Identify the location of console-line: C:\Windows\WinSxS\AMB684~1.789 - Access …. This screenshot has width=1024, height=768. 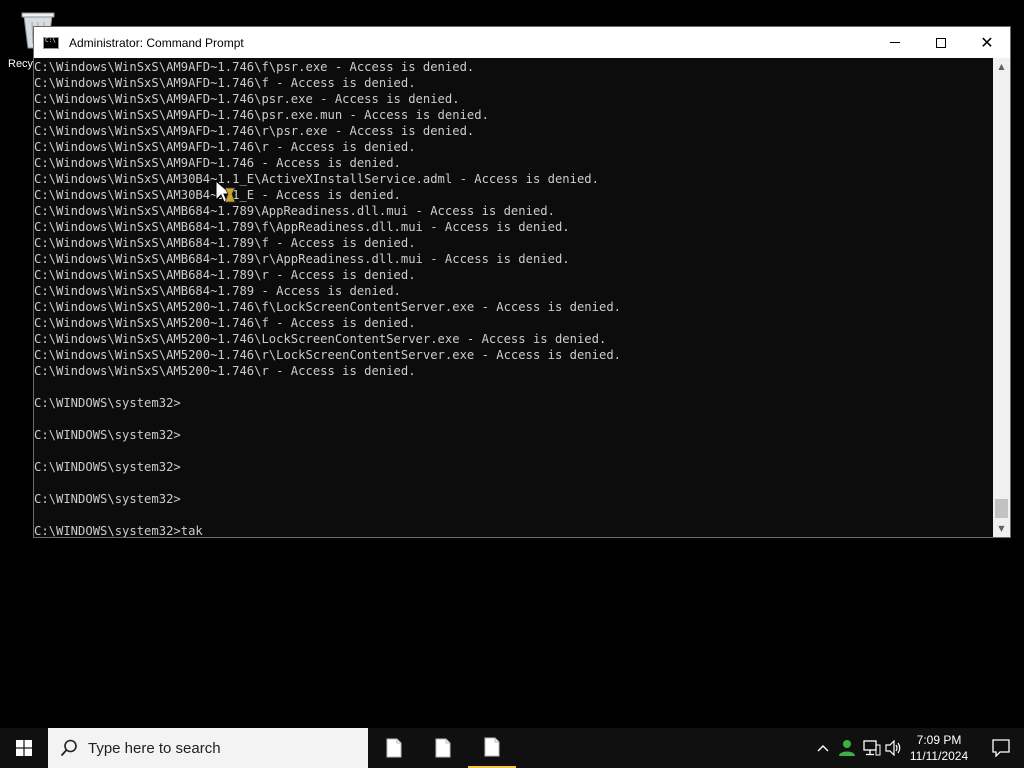
(217, 291).